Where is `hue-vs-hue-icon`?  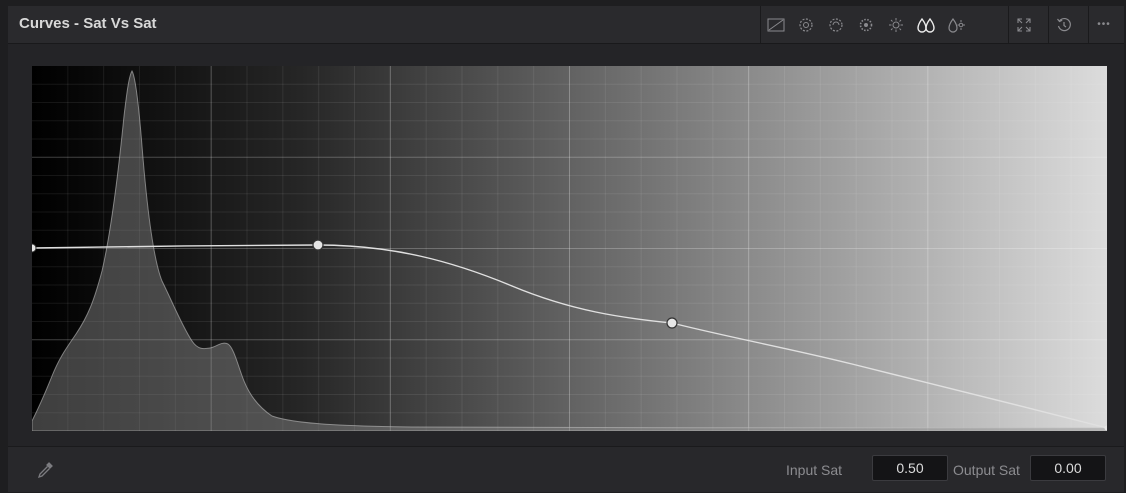
hue-vs-hue-icon is located at coordinates (806, 24).